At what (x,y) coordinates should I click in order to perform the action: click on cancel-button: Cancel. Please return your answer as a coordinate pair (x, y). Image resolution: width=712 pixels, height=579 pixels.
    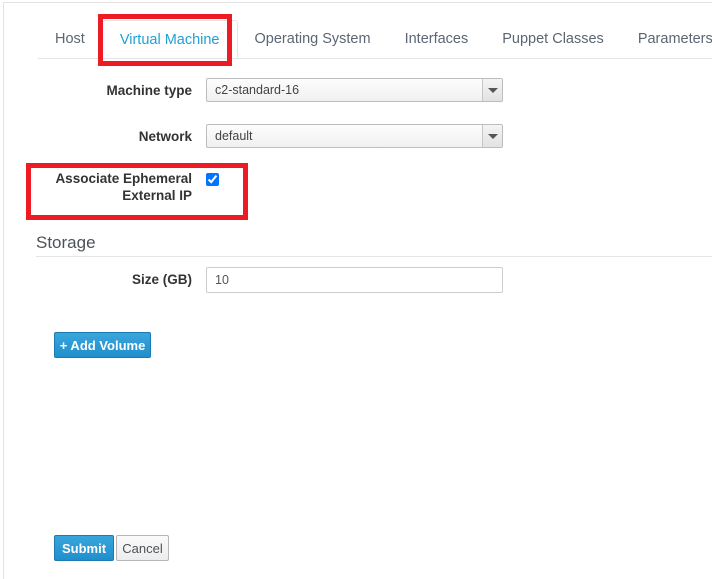
    Looking at the image, I should click on (142, 548).